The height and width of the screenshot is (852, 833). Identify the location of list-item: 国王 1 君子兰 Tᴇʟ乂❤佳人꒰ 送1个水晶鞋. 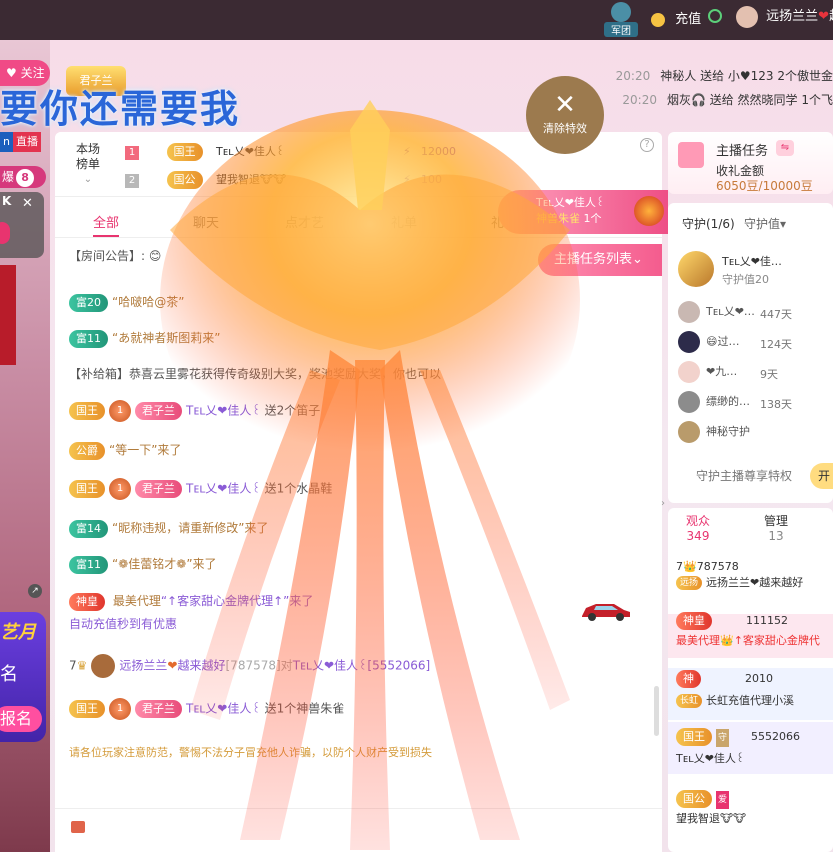
(200, 489).